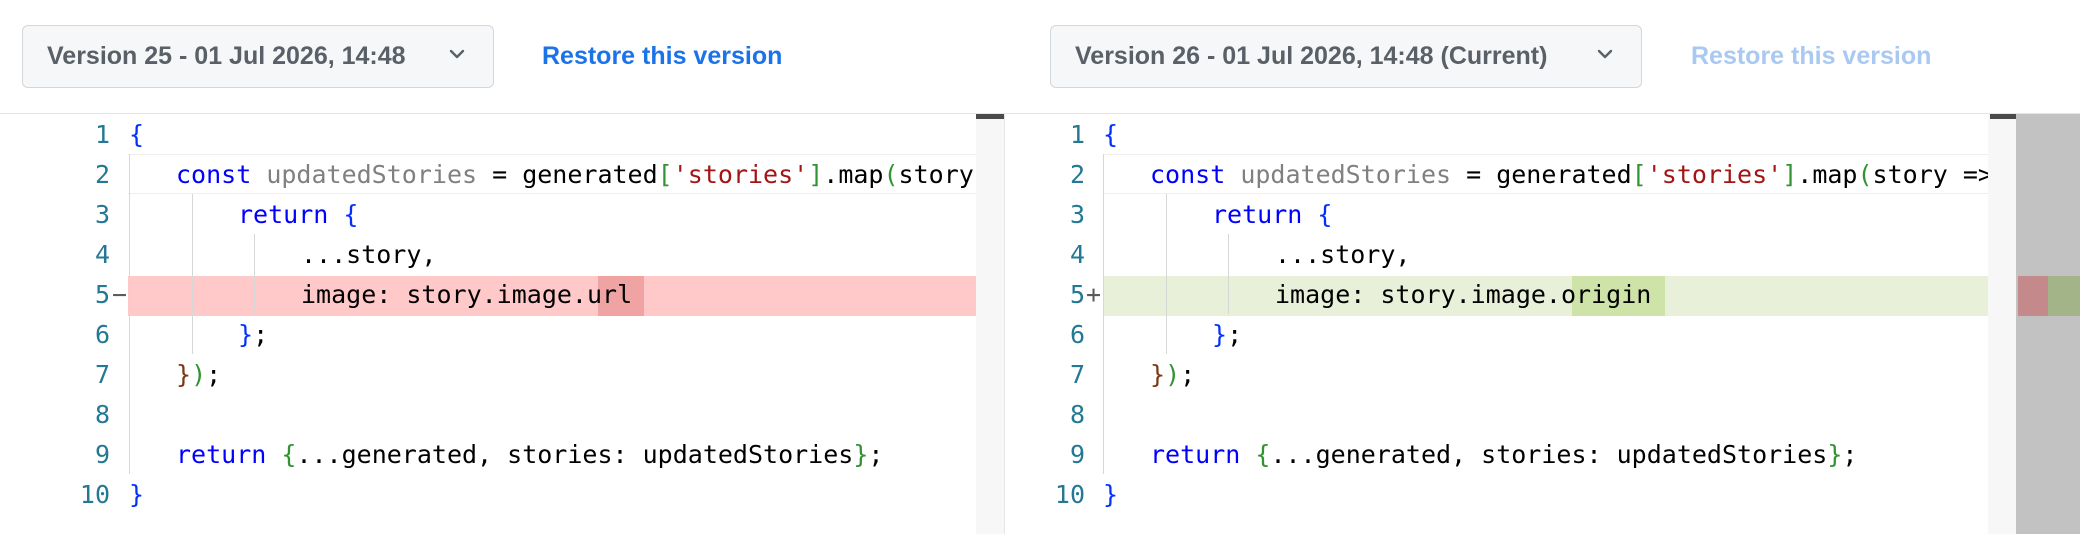  I want to click on code-token: image: story.image., so click(444, 294).